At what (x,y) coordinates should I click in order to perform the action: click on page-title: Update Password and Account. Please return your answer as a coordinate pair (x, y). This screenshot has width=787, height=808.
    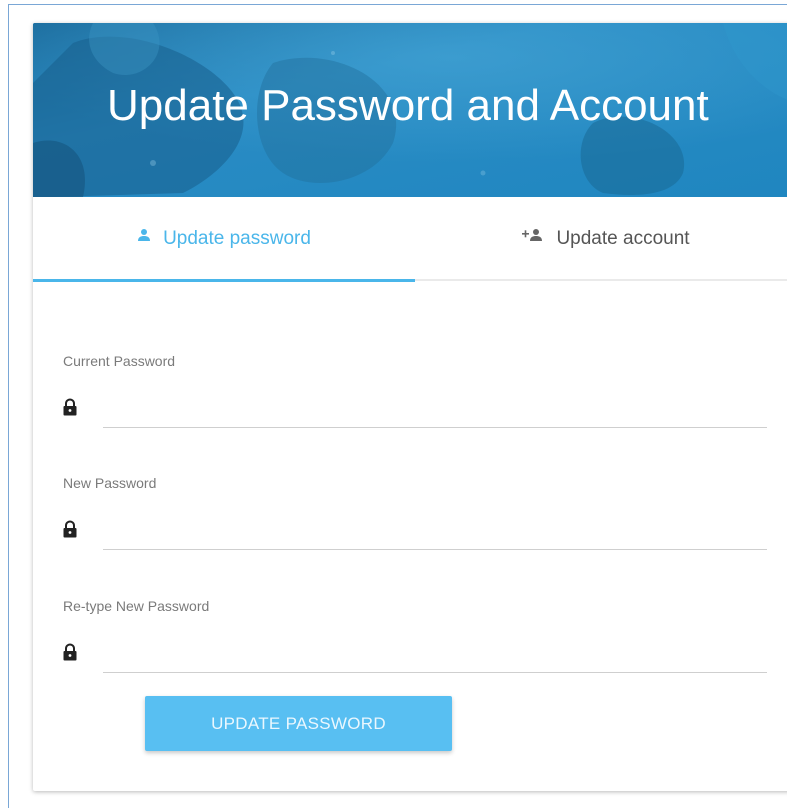
    Looking at the image, I should click on (408, 105).